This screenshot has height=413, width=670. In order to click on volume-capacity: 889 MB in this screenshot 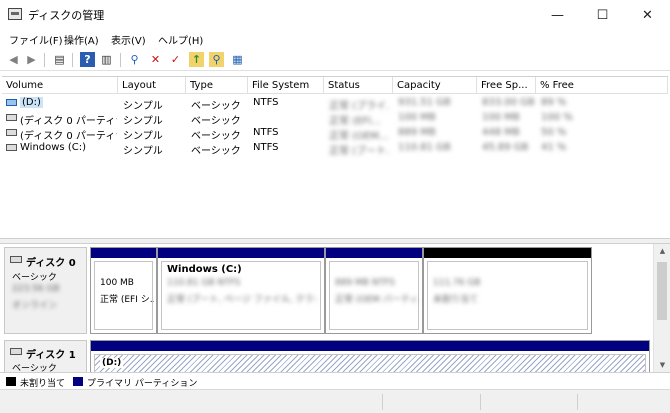, I will do `click(417, 132)`.